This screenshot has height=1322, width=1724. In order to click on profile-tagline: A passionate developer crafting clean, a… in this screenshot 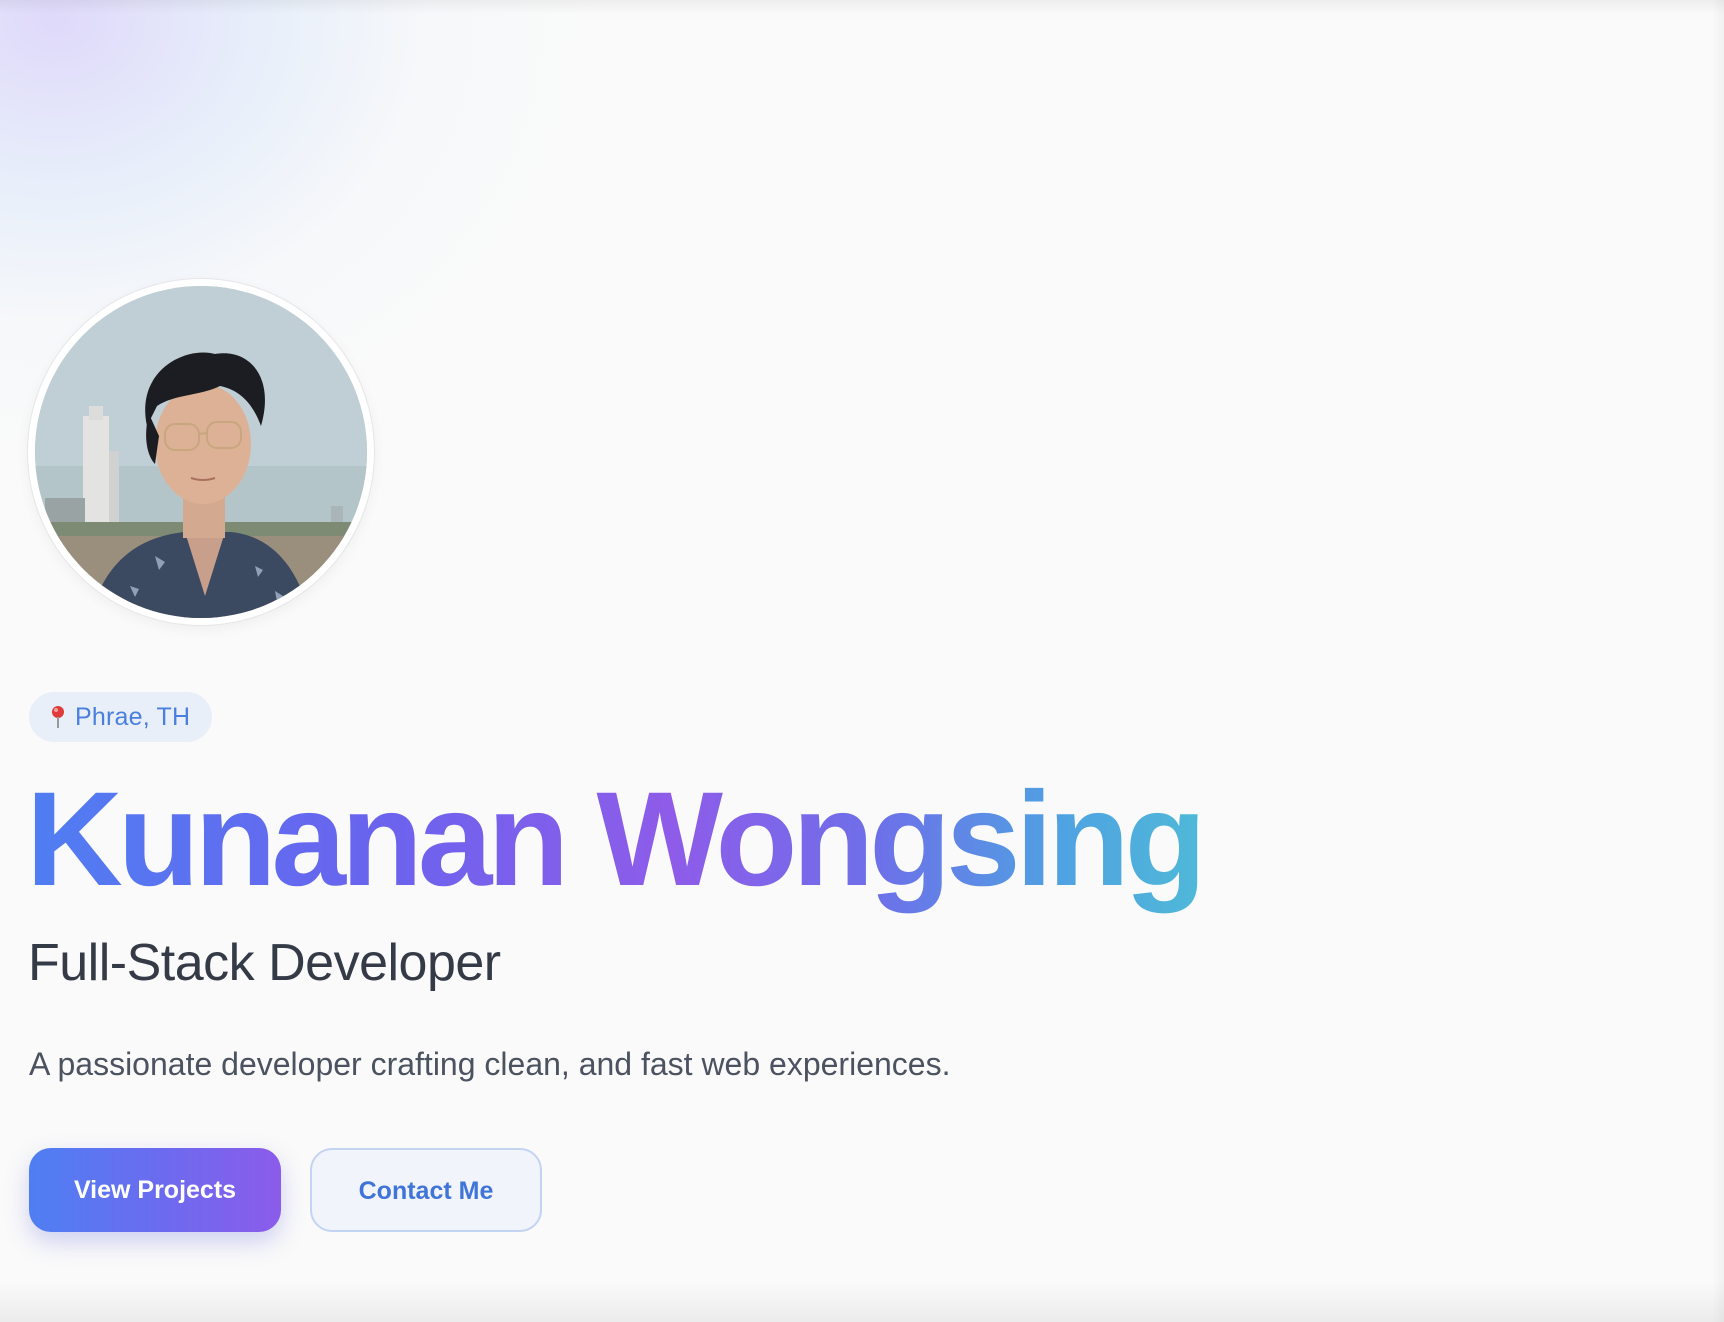, I will do `click(490, 1064)`.